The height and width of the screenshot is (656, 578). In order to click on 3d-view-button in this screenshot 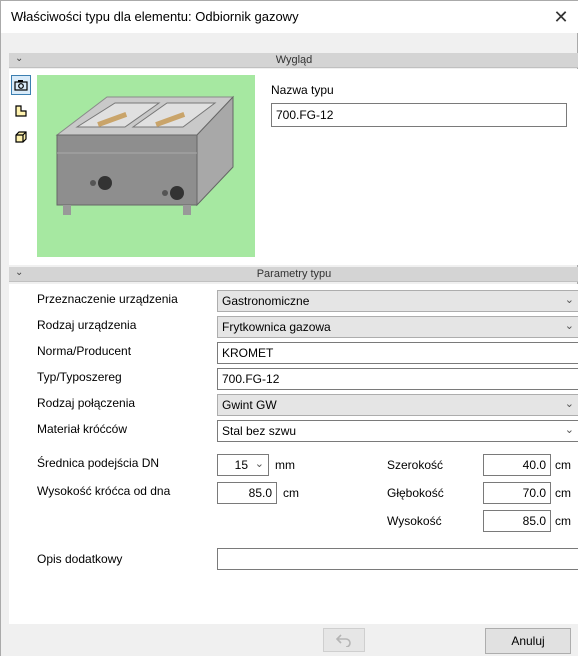, I will do `click(21, 137)`.